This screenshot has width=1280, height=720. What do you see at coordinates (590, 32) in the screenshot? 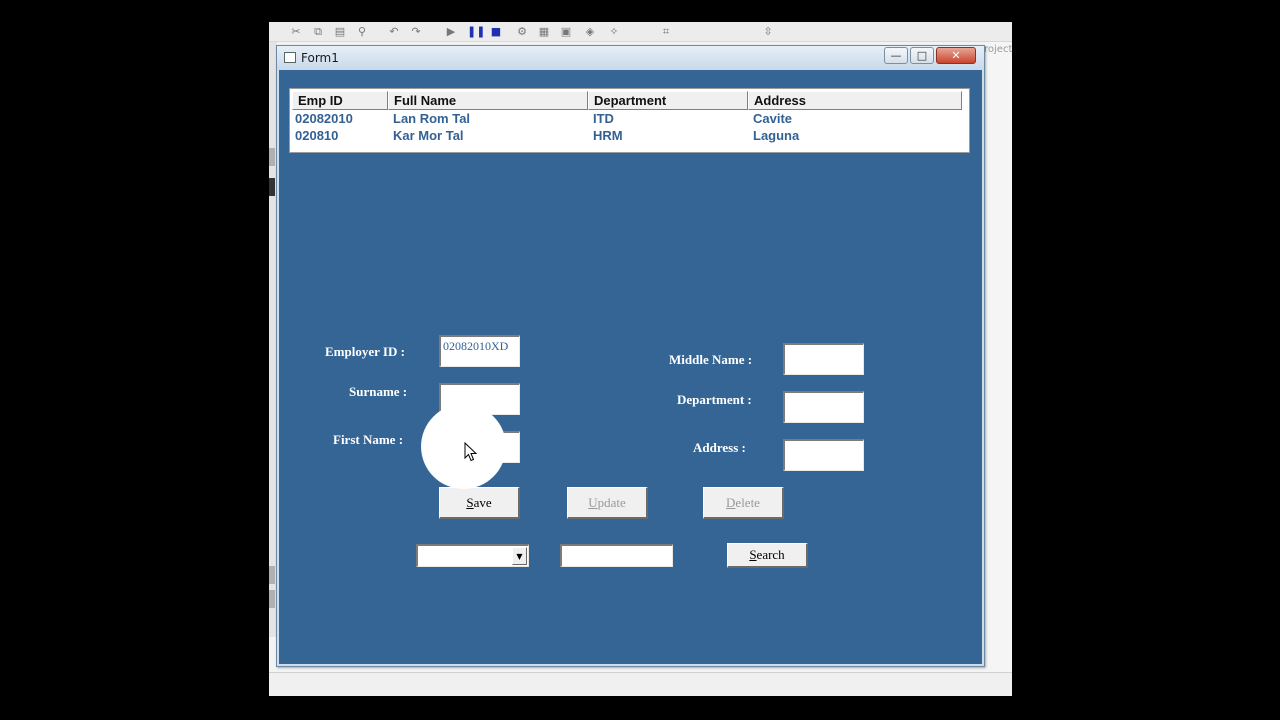
I see `object-browser-icon: ◈` at bounding box center [590, 32].